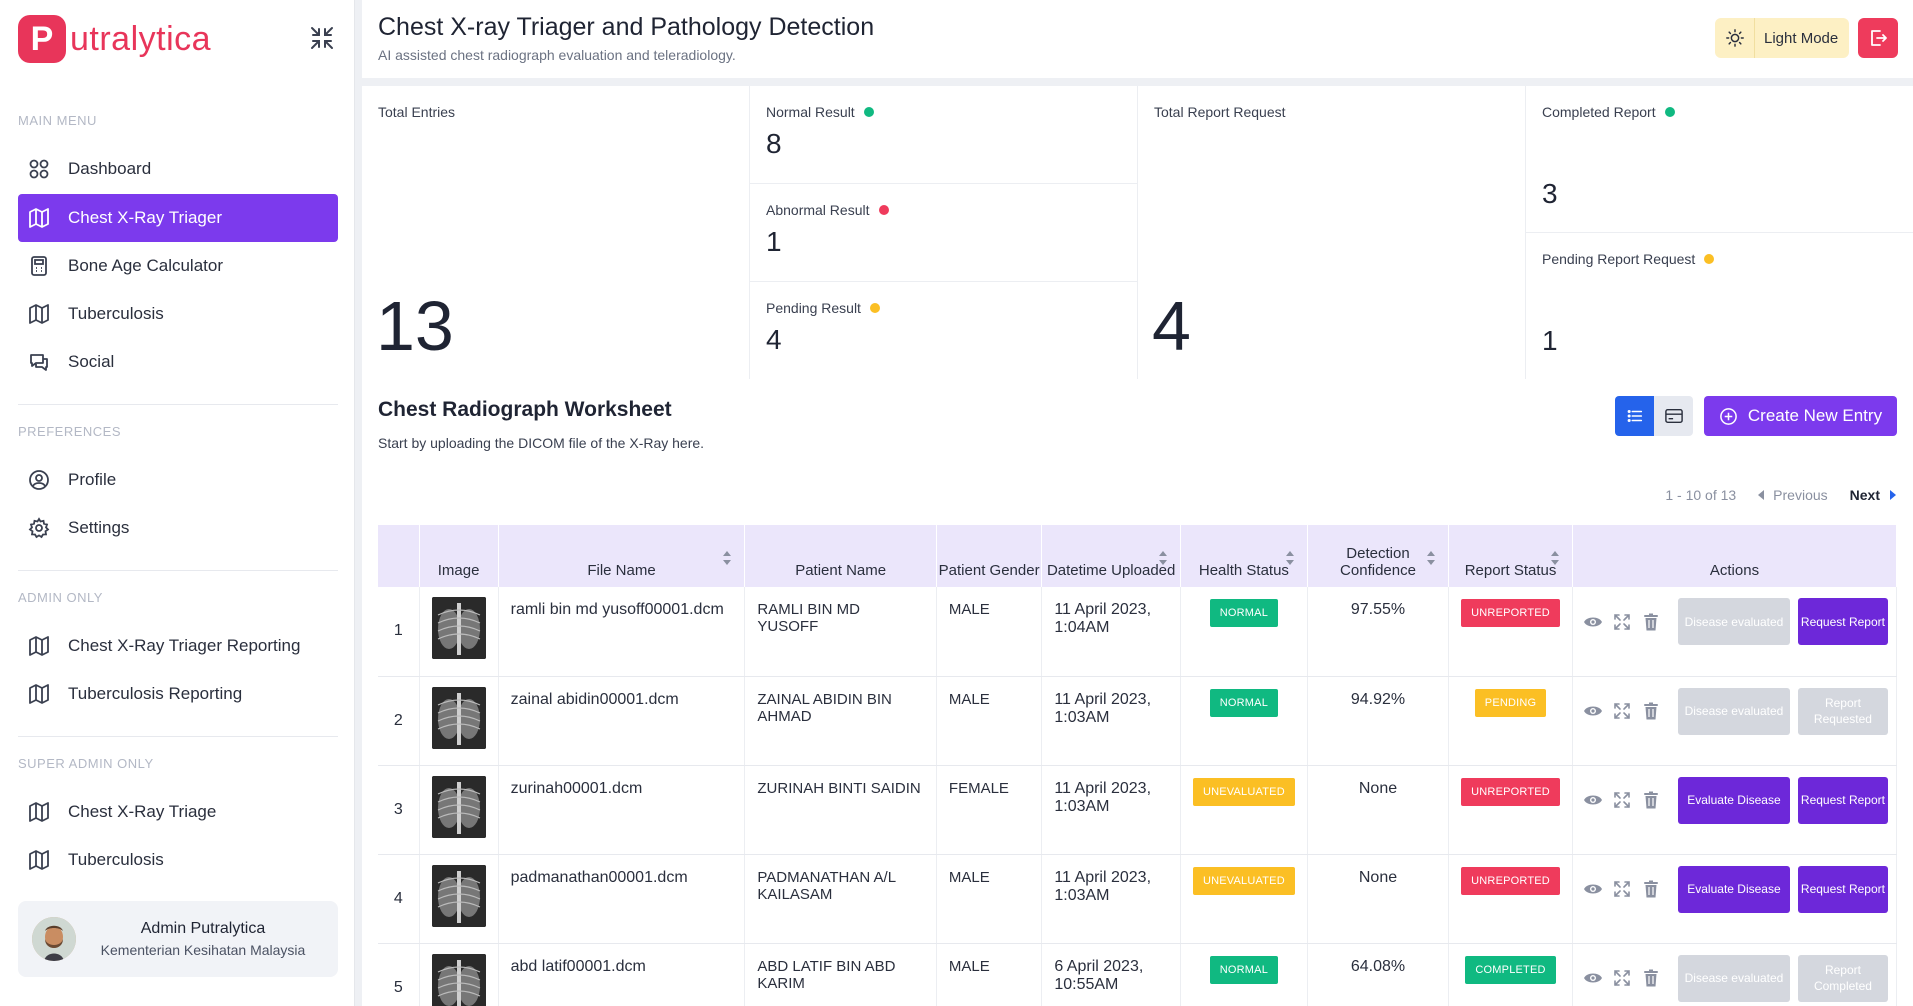 The height and width of the screenshot is (1006, 1913). Describe the element at coordinates (1735, 632) in the screenshot. I see `actions-cell: Disease evaluated Request Report` at that location.